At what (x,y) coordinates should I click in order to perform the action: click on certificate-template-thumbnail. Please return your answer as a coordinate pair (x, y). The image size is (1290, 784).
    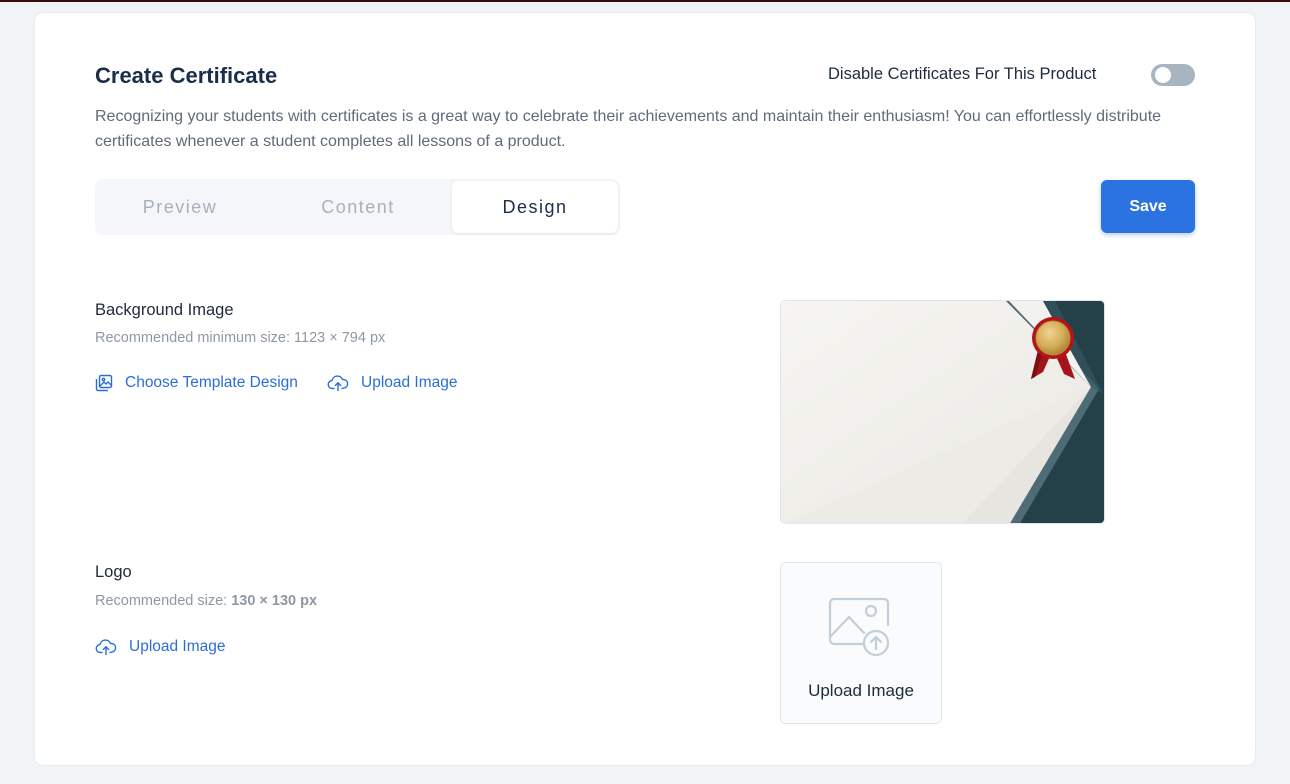
    Looking at the image, I should click on (942, 412).